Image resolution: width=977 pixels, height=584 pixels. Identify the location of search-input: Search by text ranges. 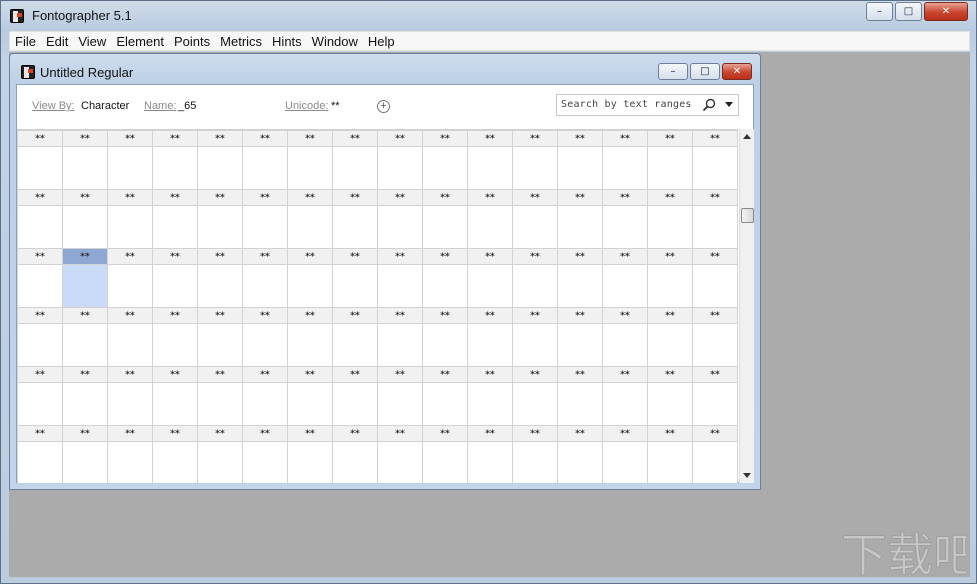
(647, 105).